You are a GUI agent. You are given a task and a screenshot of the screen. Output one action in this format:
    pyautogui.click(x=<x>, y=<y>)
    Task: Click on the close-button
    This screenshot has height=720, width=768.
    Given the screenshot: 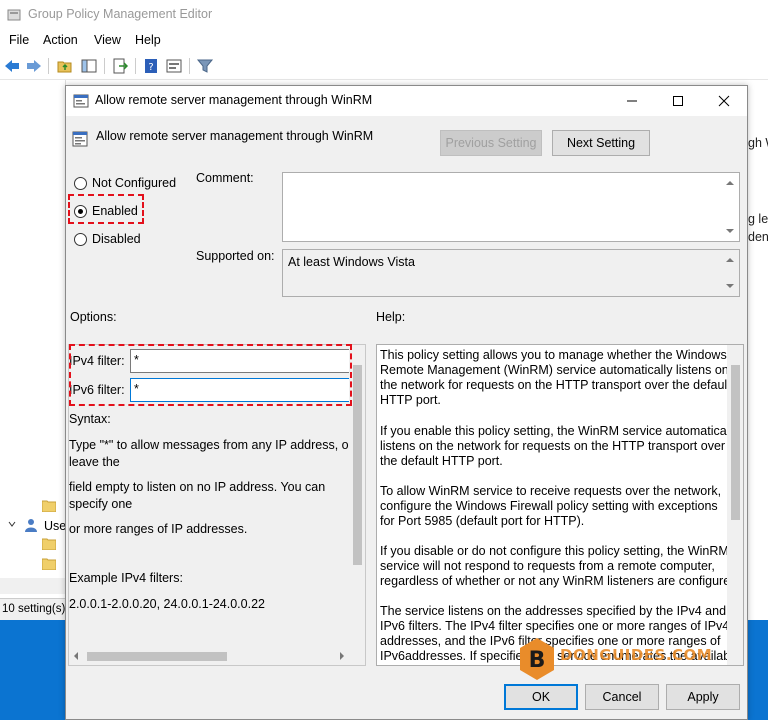 What is the action you would take?
    pyautogui.click(x=724, y=101)
    